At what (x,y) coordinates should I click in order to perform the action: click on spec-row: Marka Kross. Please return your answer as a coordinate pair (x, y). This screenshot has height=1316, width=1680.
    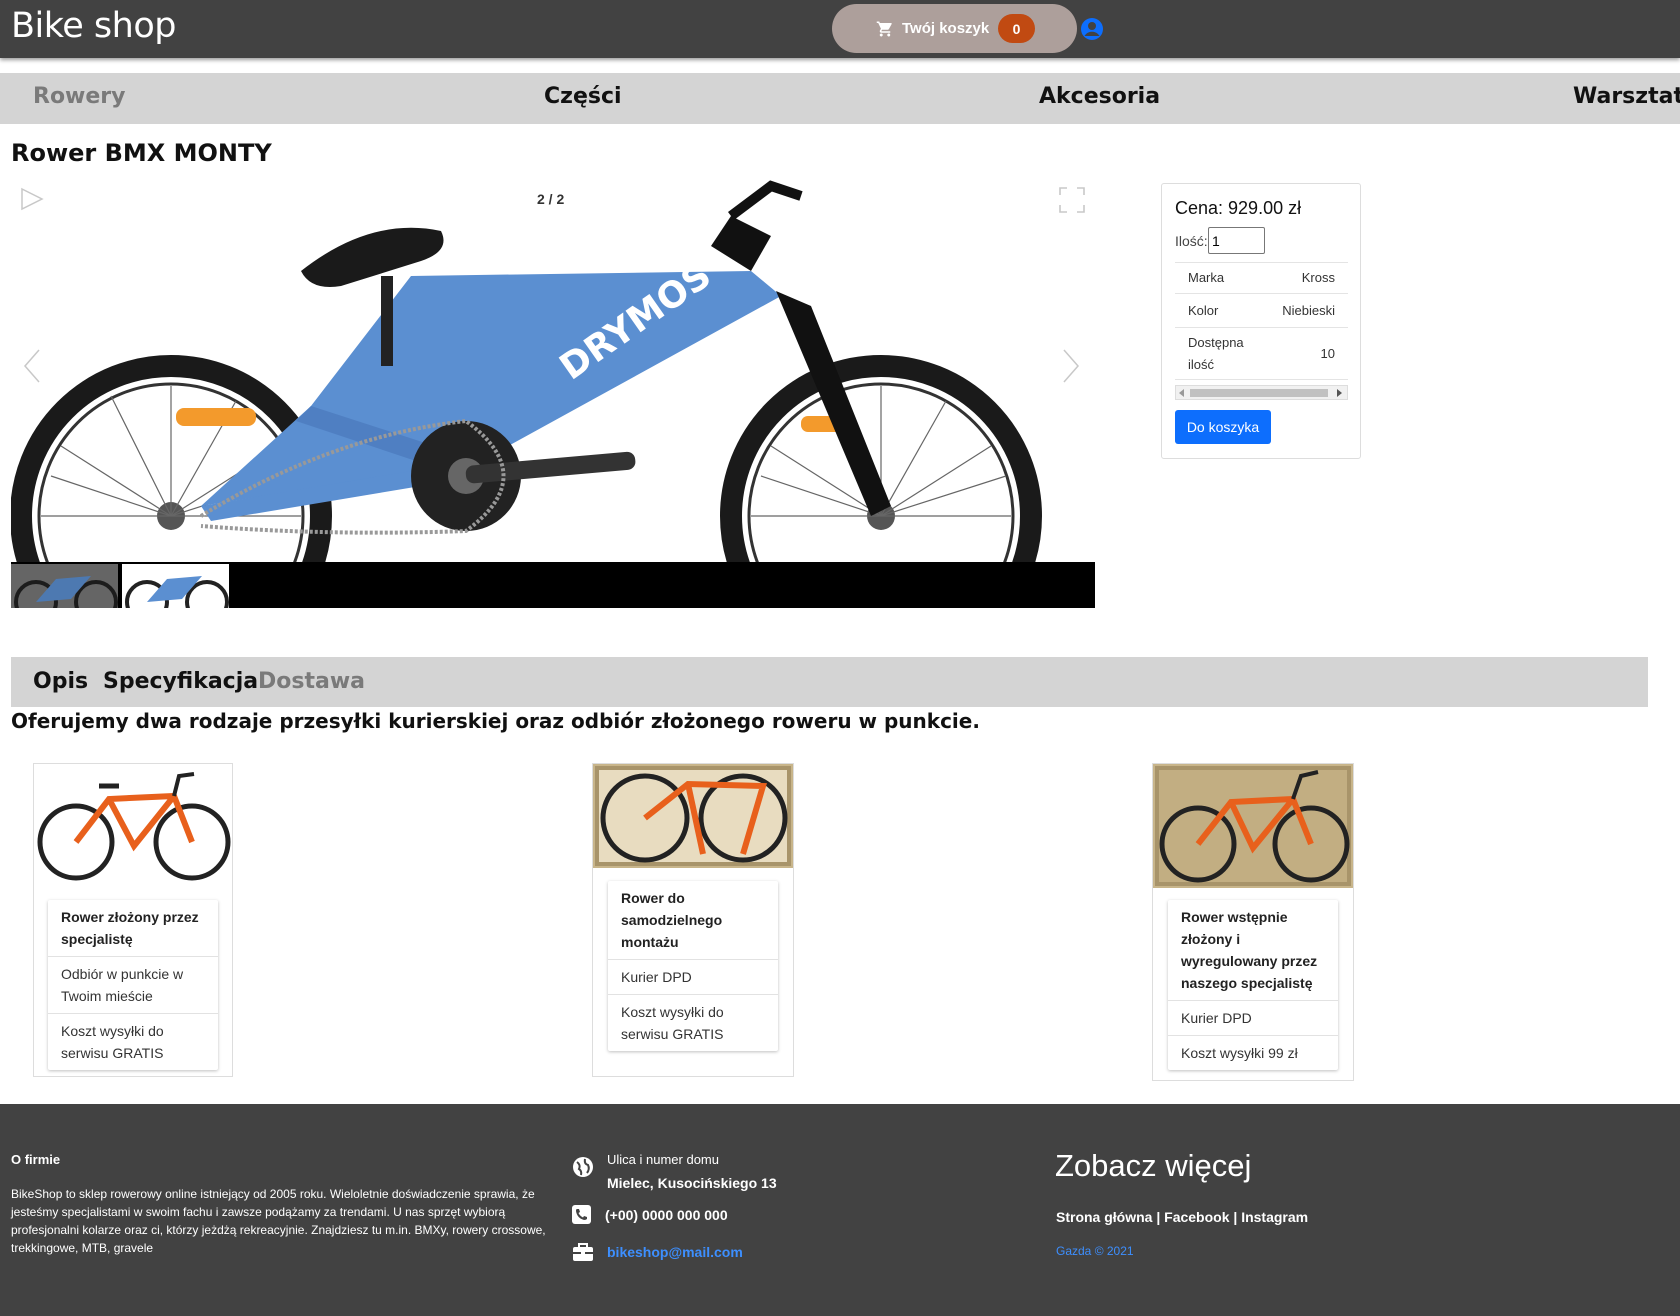
    Looking at the image, I should click on (1261, 278).